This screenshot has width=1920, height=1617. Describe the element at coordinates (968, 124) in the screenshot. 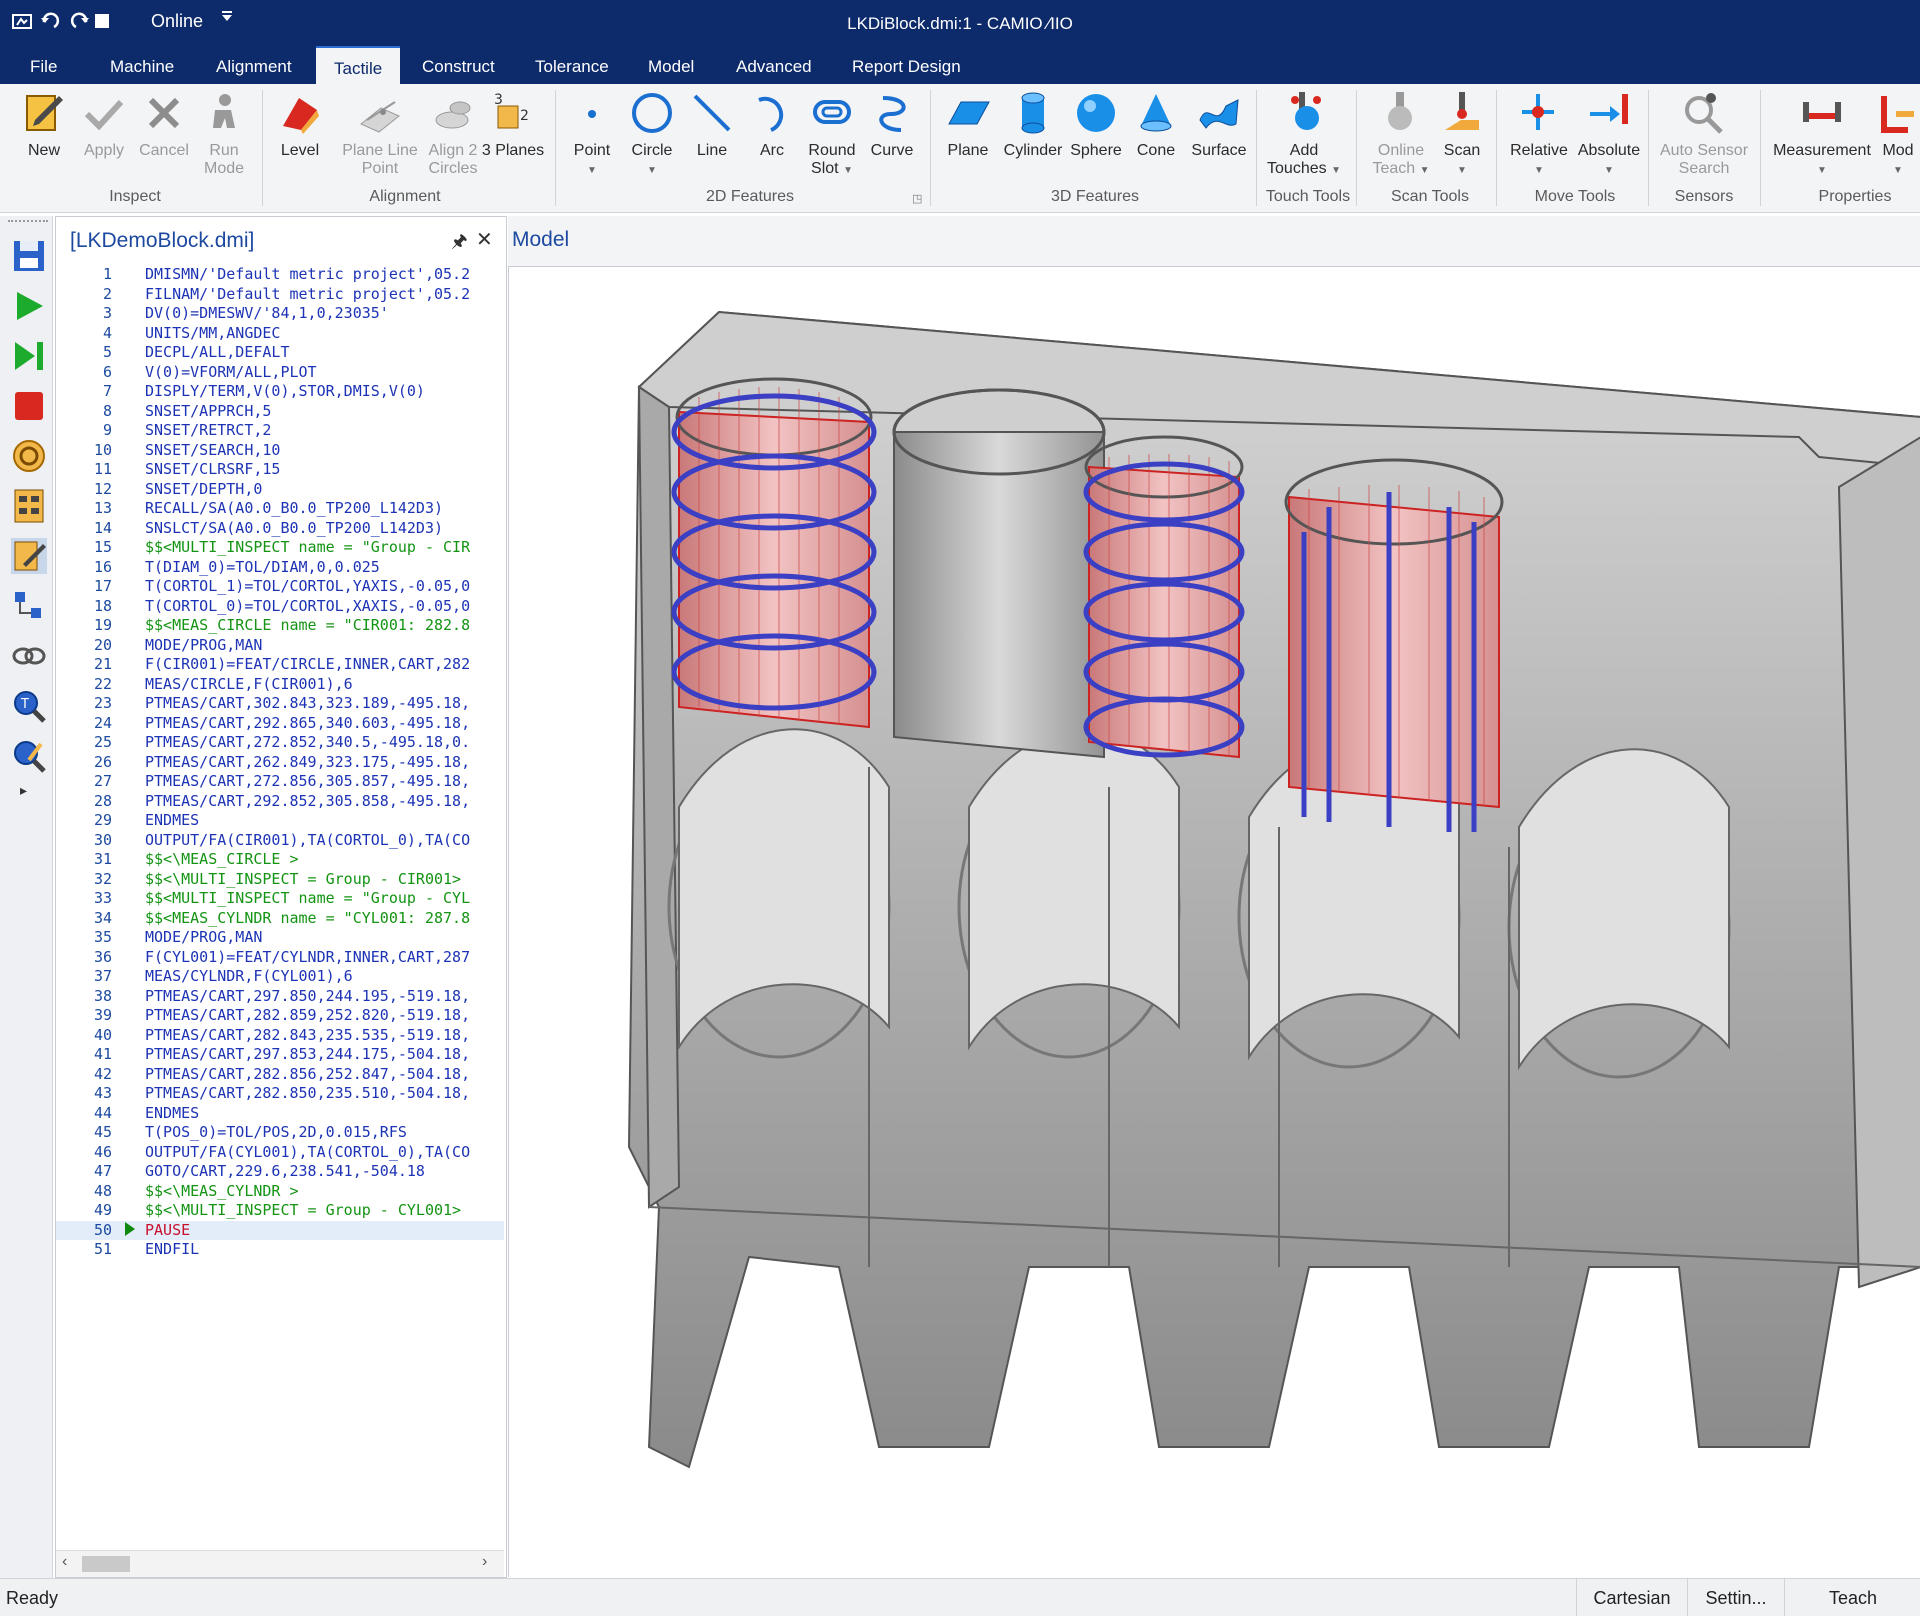

I see `plane-button: Plane` at that location.